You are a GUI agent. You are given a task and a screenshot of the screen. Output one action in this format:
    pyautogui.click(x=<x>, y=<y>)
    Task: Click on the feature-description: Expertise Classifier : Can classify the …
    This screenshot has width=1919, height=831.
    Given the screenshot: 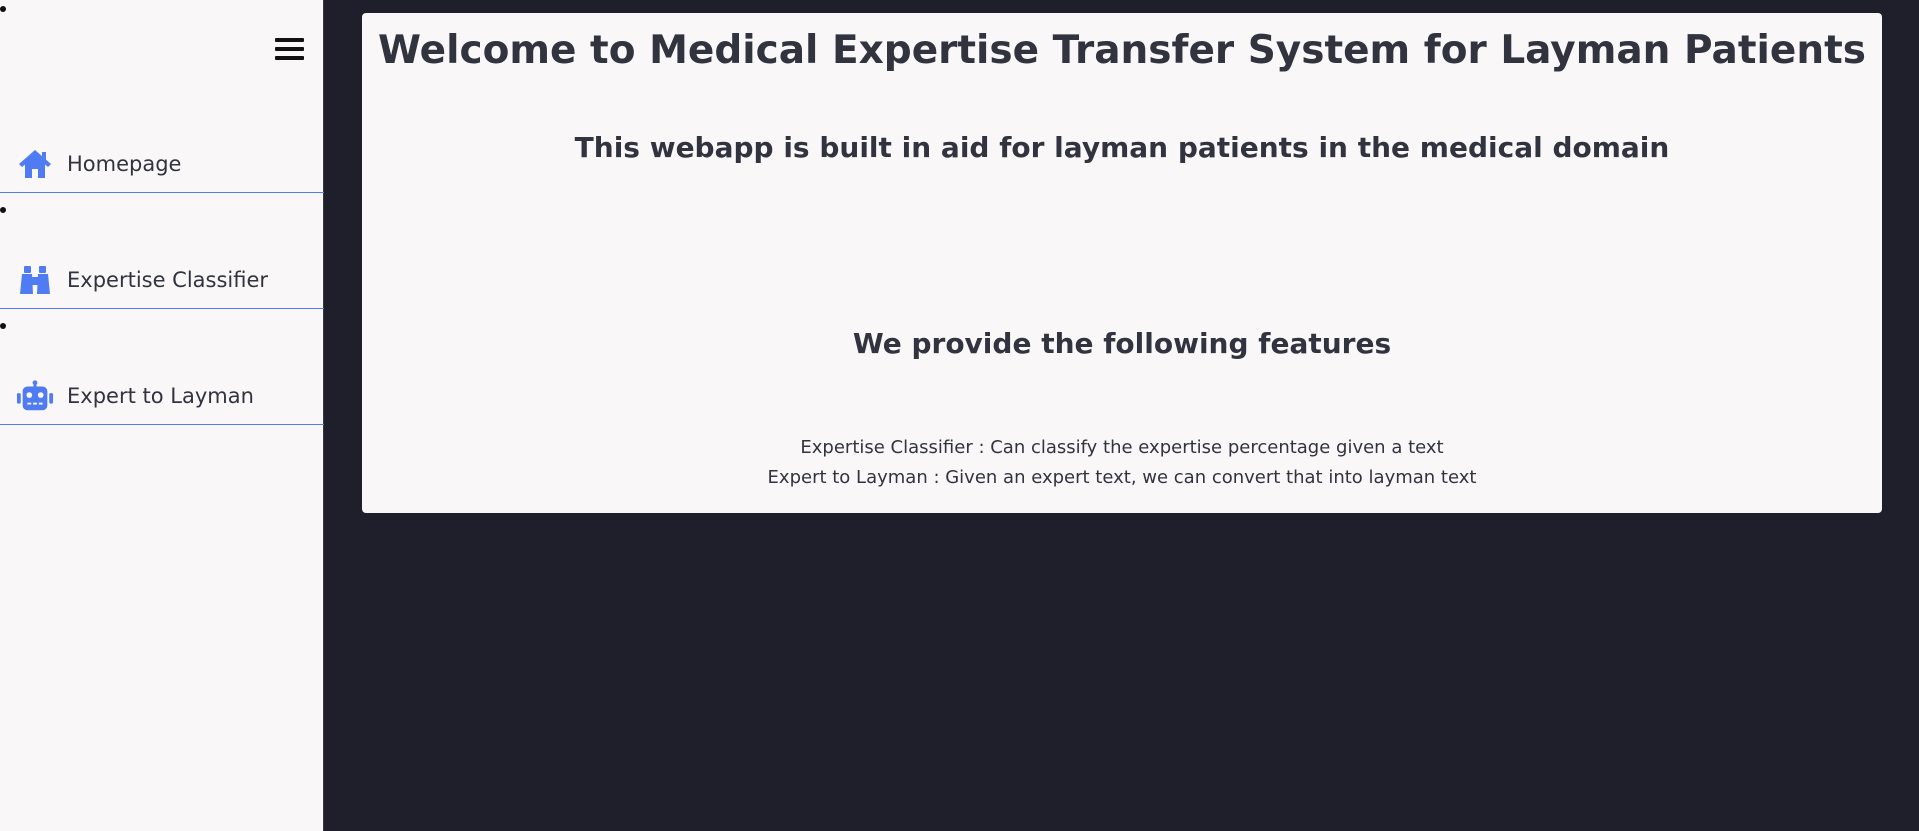 What is the action you would take?
    pyautogui.click(x=1122, y=447)
    